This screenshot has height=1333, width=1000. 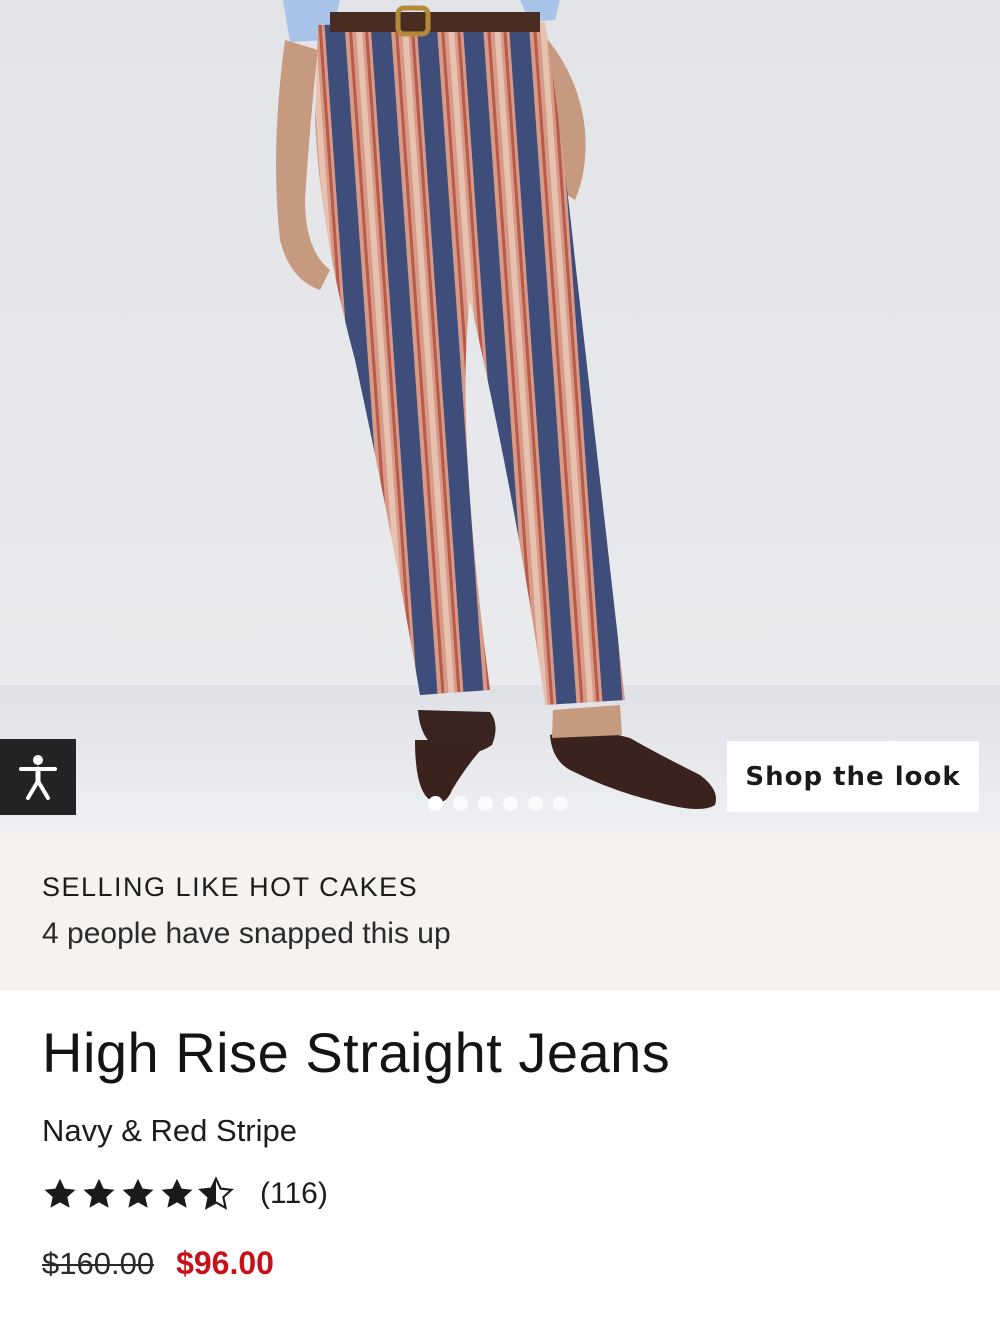 What do you see at coordinates (853, 776) in the screenshot?
I see `shop-the-look-button: Shop the look` at bounding box center [853, 776].